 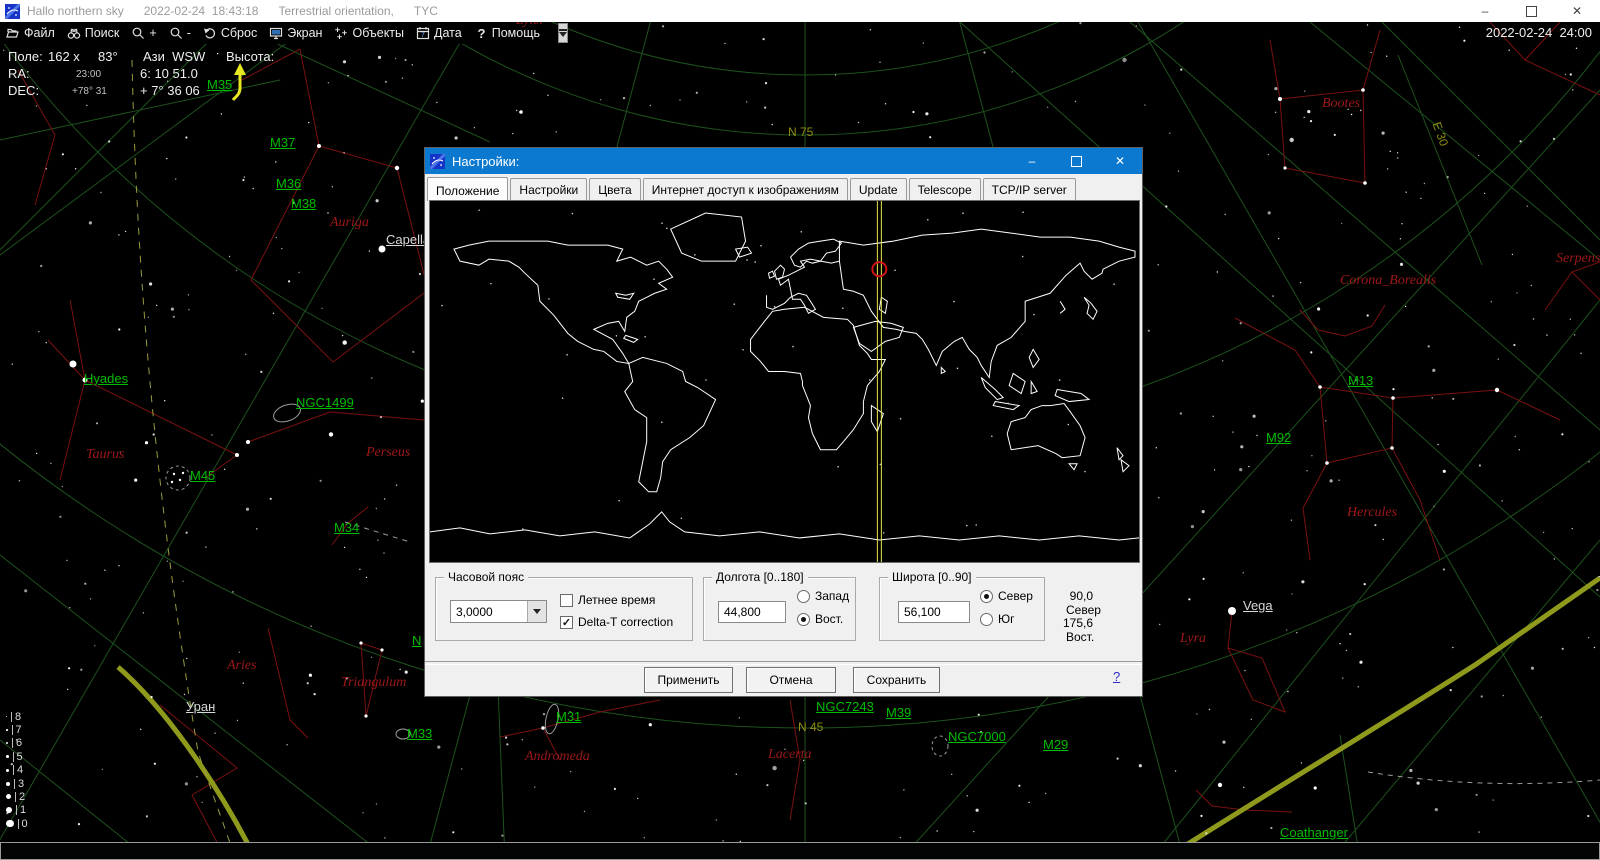 What do you see at coordinates (19, 73) in the screenshot?
I see `ra-label: RA:` at bounding box center [19, 73].